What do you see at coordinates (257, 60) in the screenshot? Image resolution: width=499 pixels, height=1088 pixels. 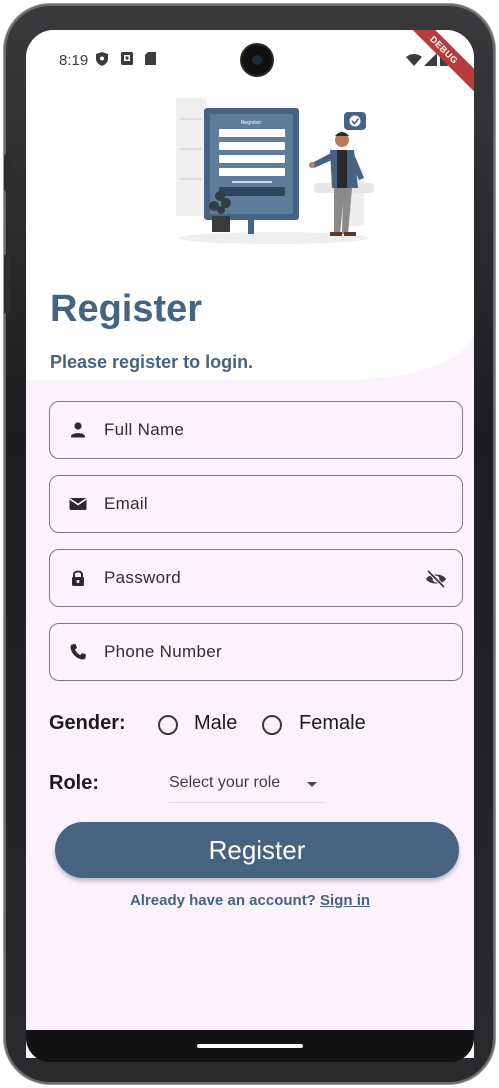 I see `front-camera` at bounding box center [257, 60].